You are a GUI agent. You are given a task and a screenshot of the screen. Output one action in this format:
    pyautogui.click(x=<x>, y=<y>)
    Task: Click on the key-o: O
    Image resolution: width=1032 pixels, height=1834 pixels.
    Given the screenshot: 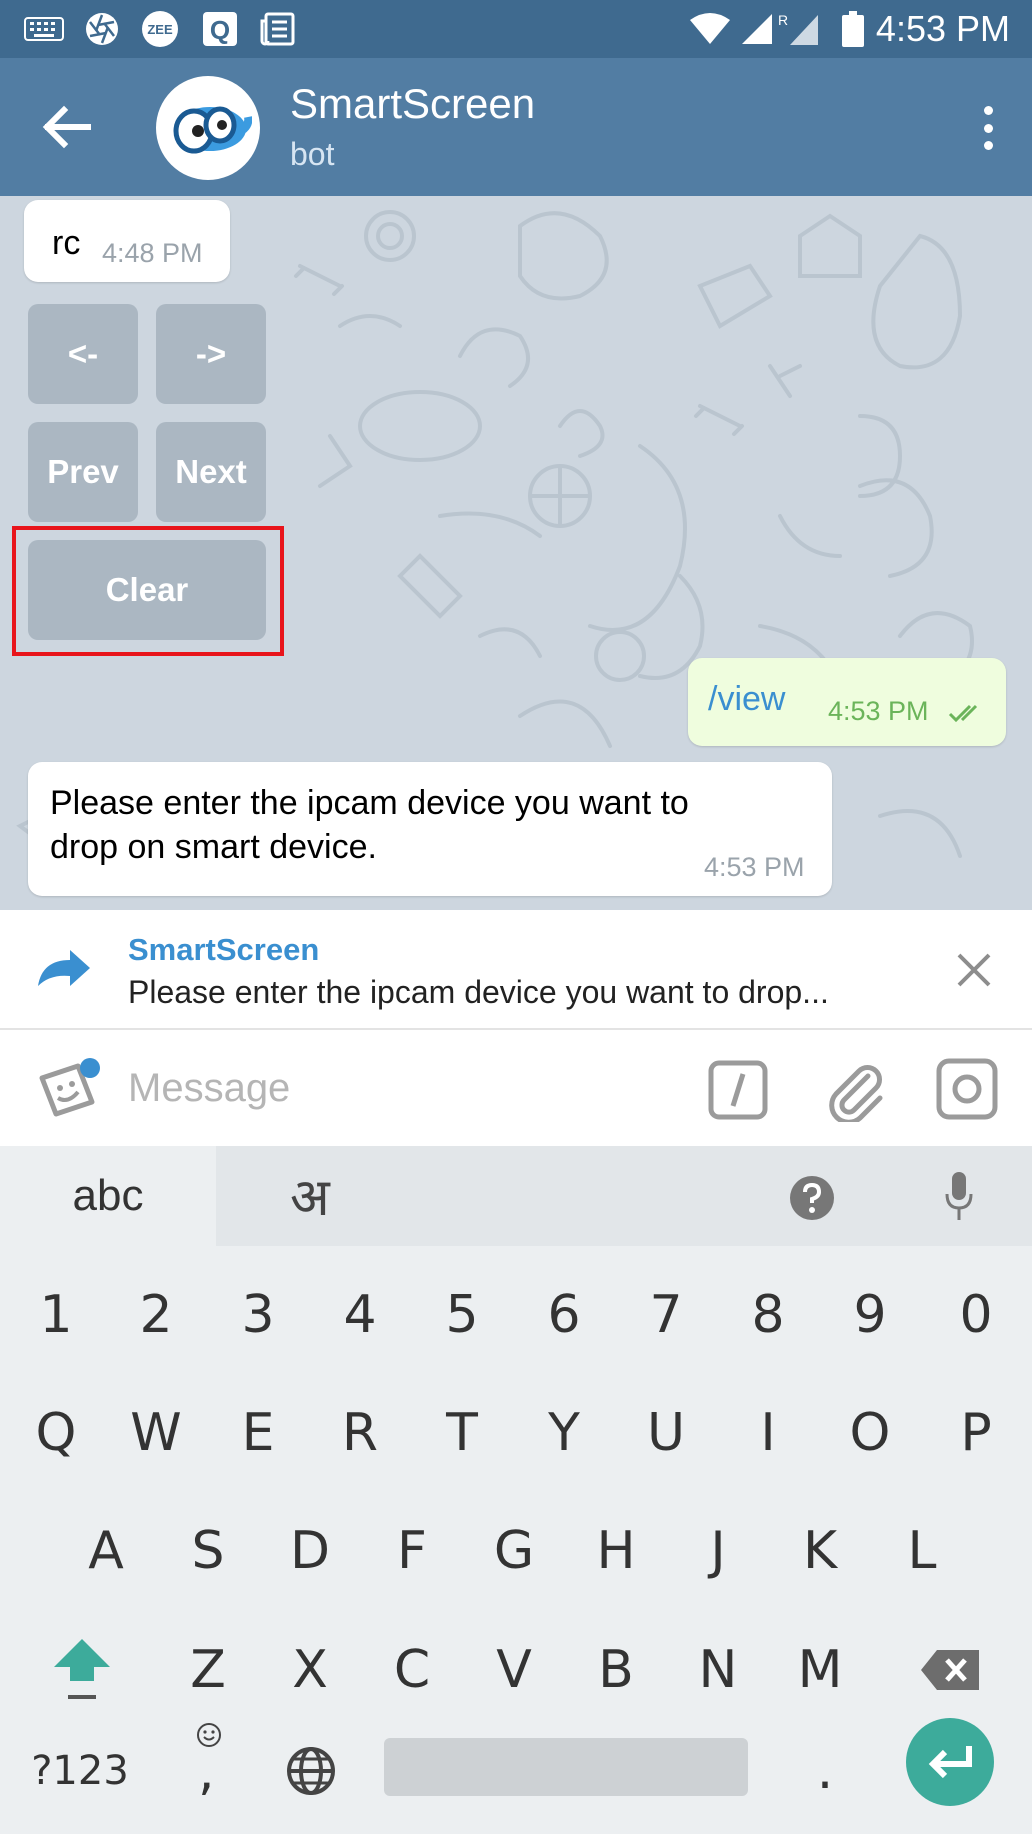 What is the action you would take?
    pyautogui.click(x=870, y=1433)
    